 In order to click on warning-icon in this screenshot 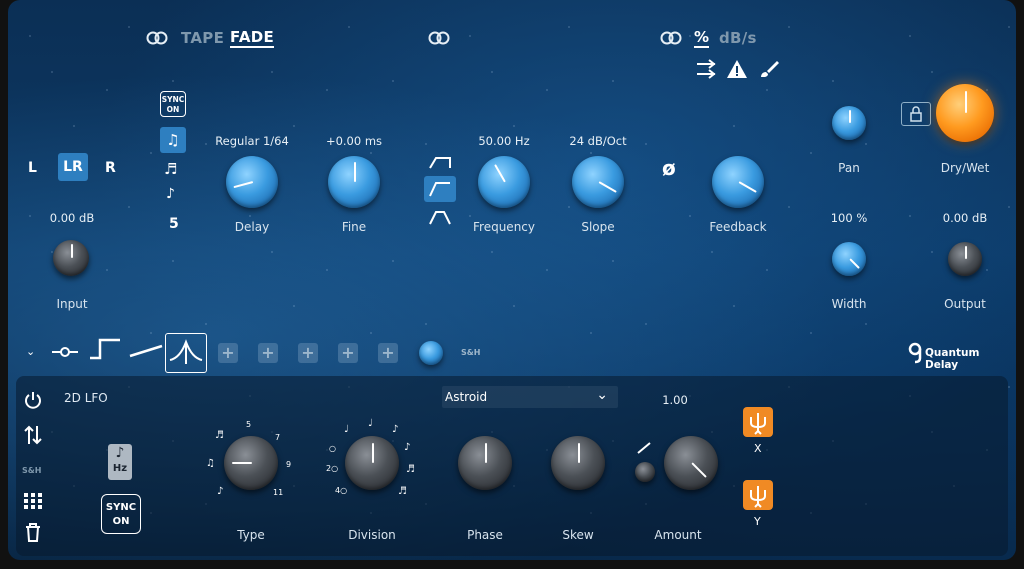, I will do `click(737, 69)`.